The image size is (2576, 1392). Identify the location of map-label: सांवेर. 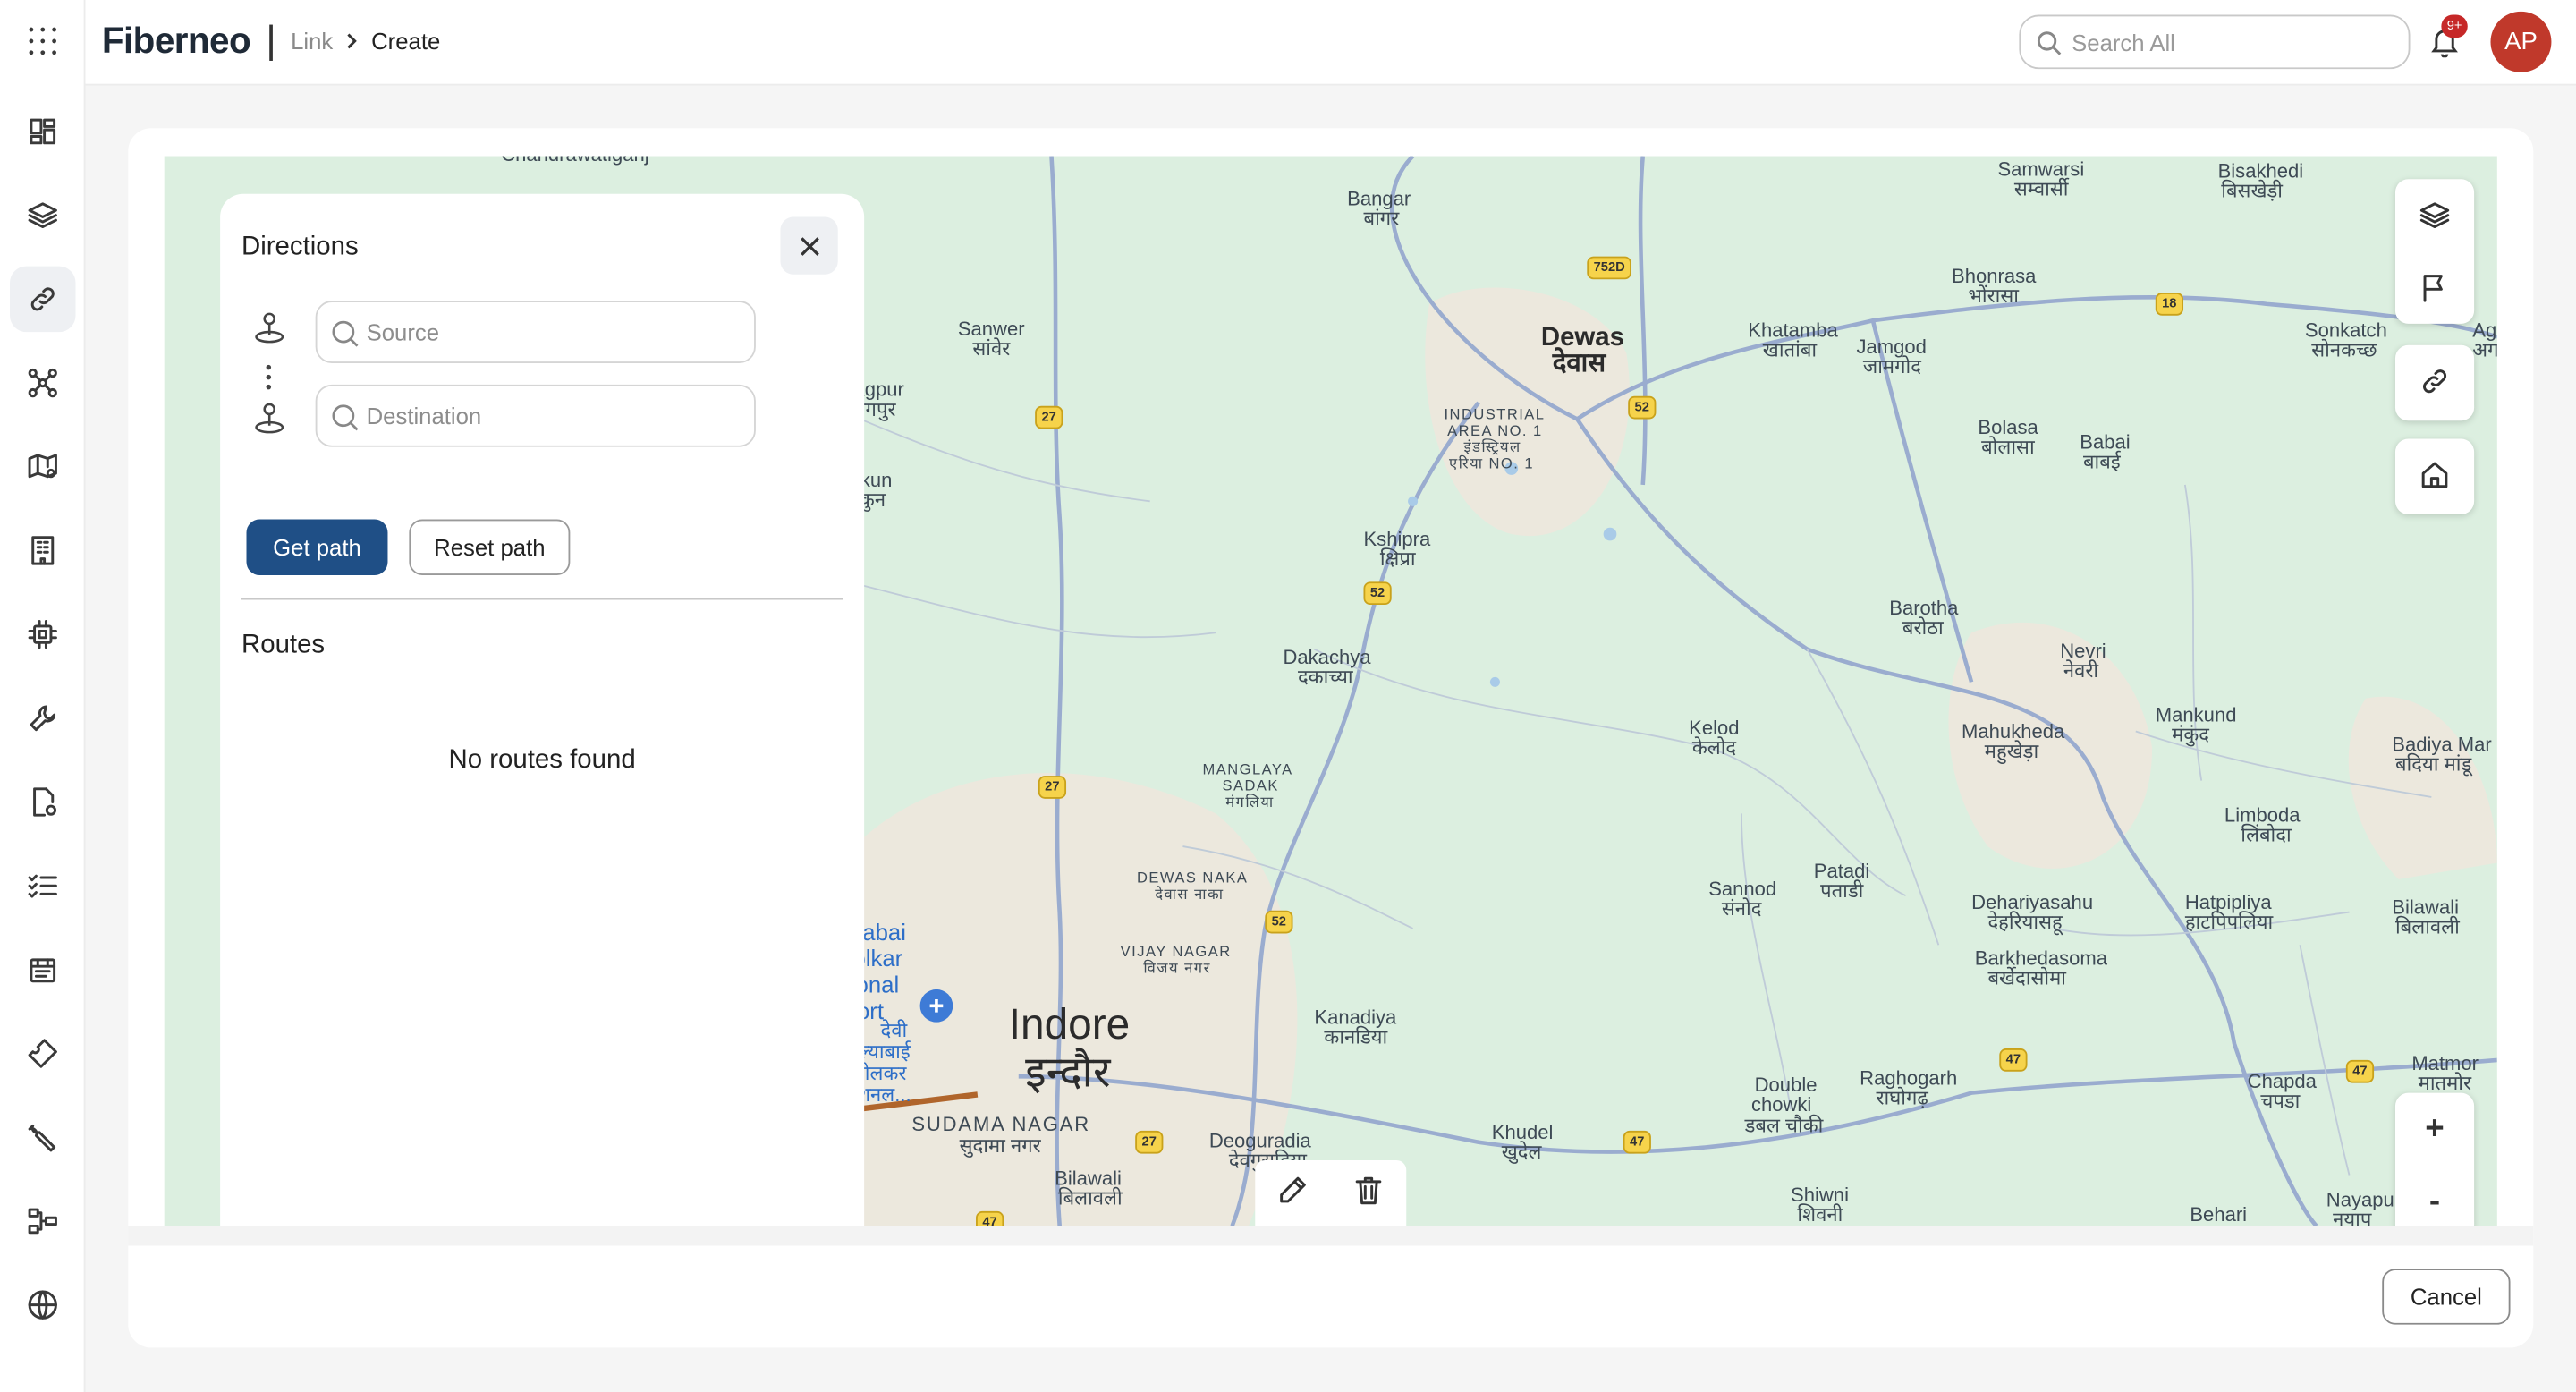
(991, 348).